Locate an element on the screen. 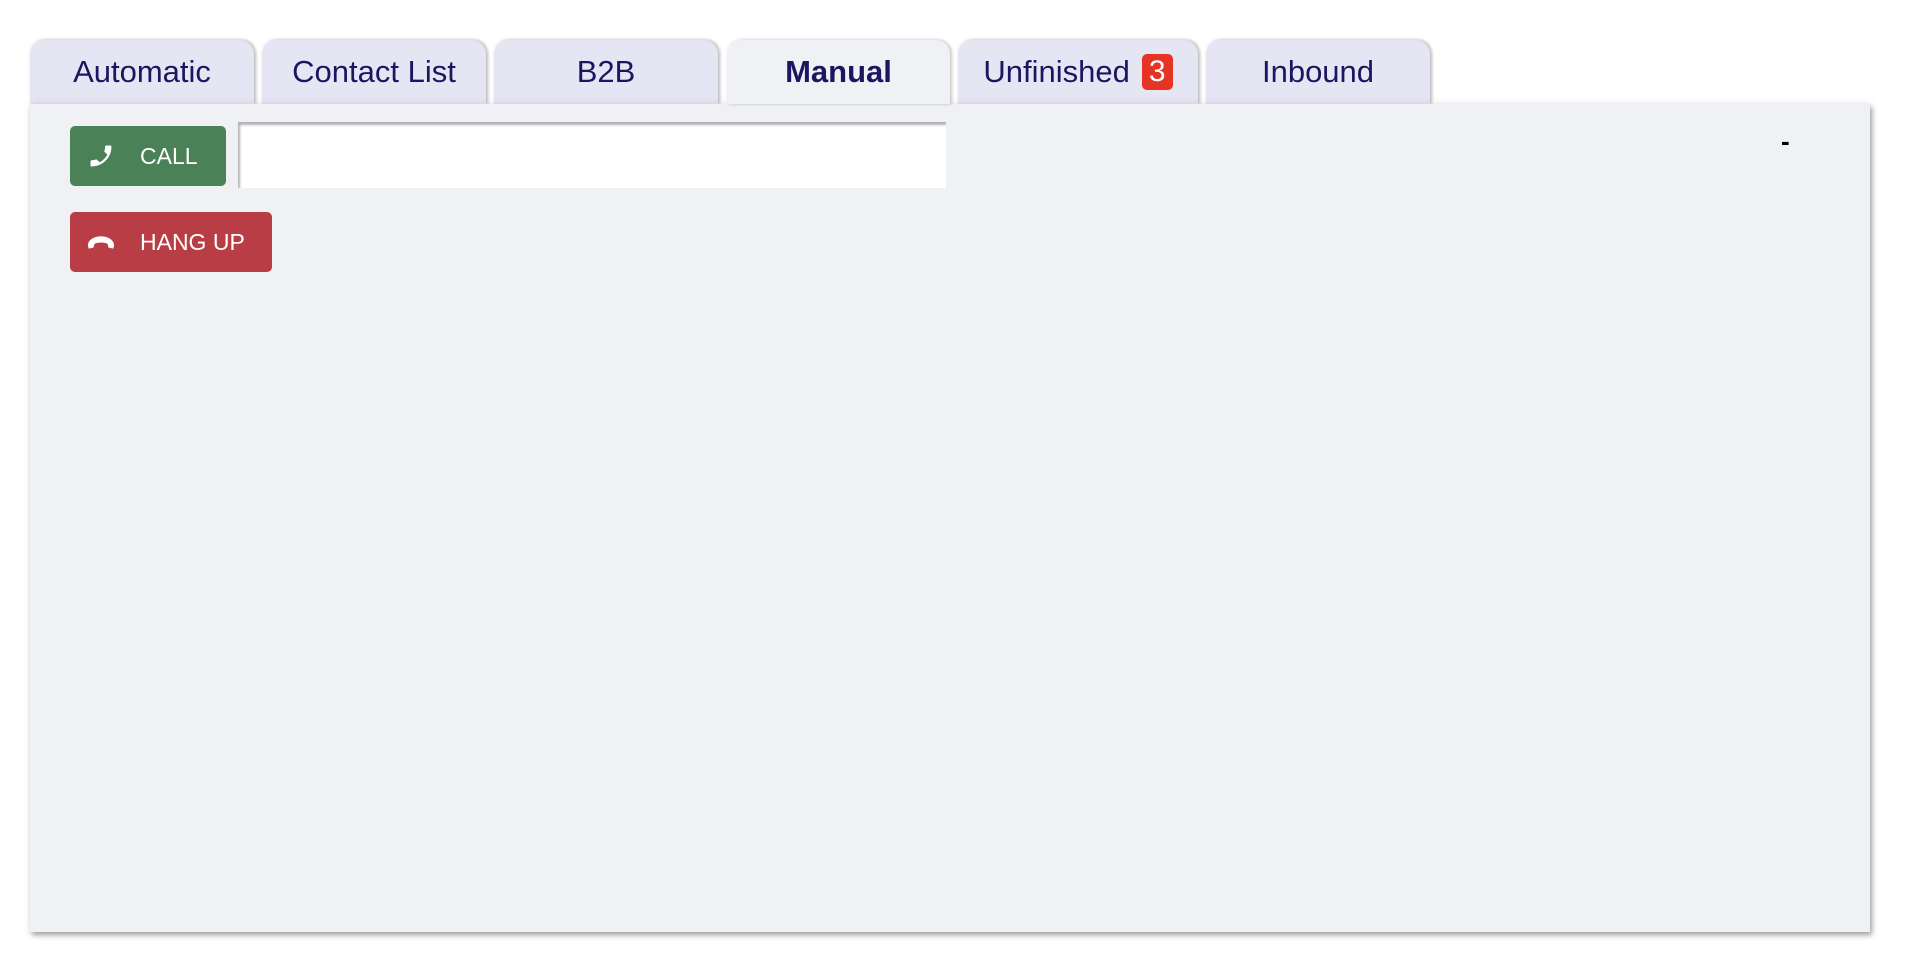 This screenshot has width=1909, height=980. tab-automatic: Automatic is located at coordinates (142, 72).